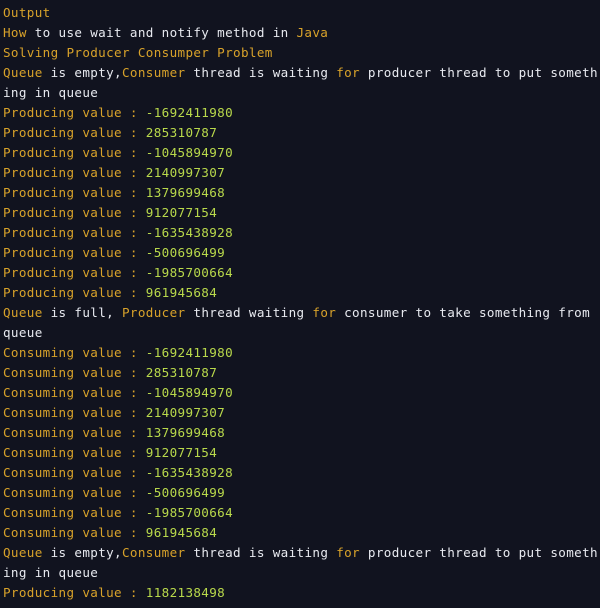 The image size is (600, 608). Describe the element at coordinates (185, 172) in the screenshot. I see `line-producing-4-segment-1: 2140997307` at that location.